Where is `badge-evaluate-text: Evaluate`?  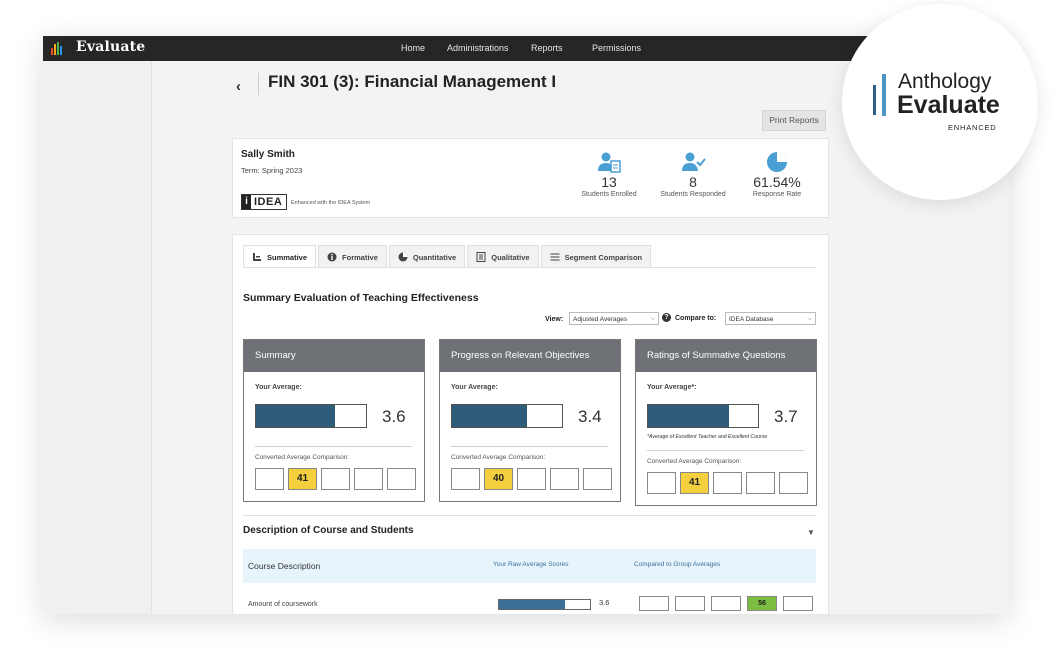
badge-evaluate-text: Evaluate is located at coordinates (948, 105).